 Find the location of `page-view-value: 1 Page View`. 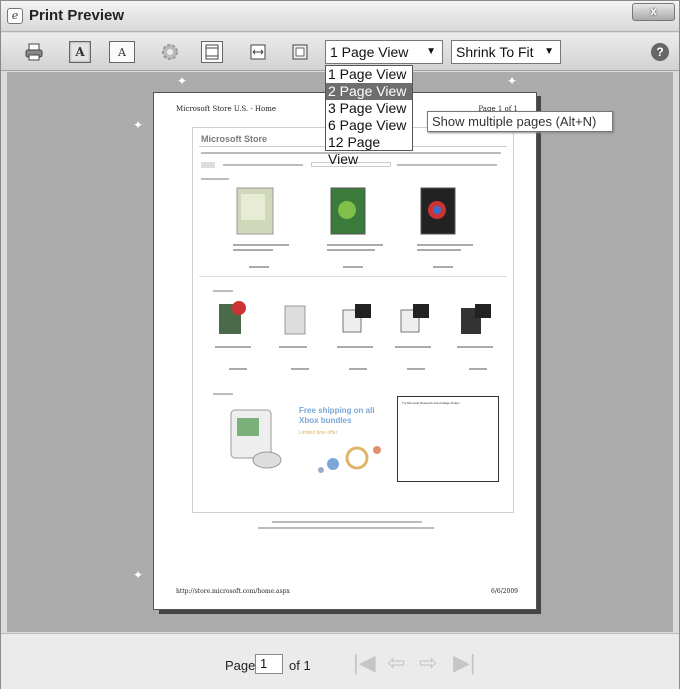

page-view-value: 1 Page View is located at coordinates (369, 52).